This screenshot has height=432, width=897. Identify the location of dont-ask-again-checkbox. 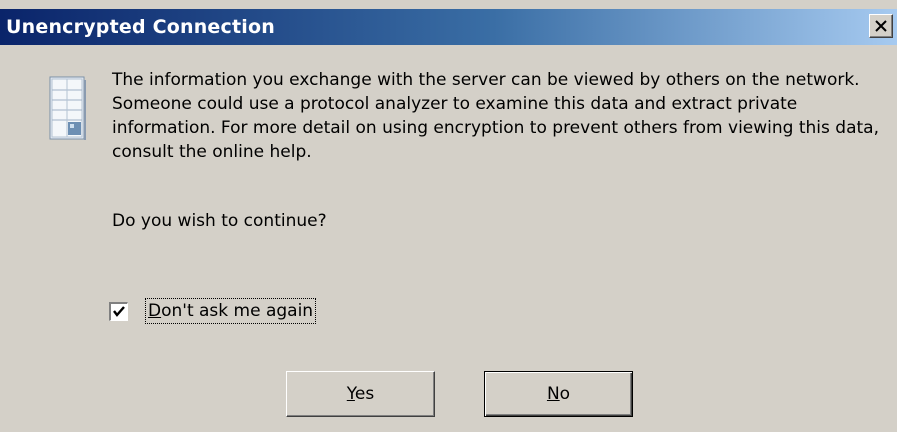
(118, 311).